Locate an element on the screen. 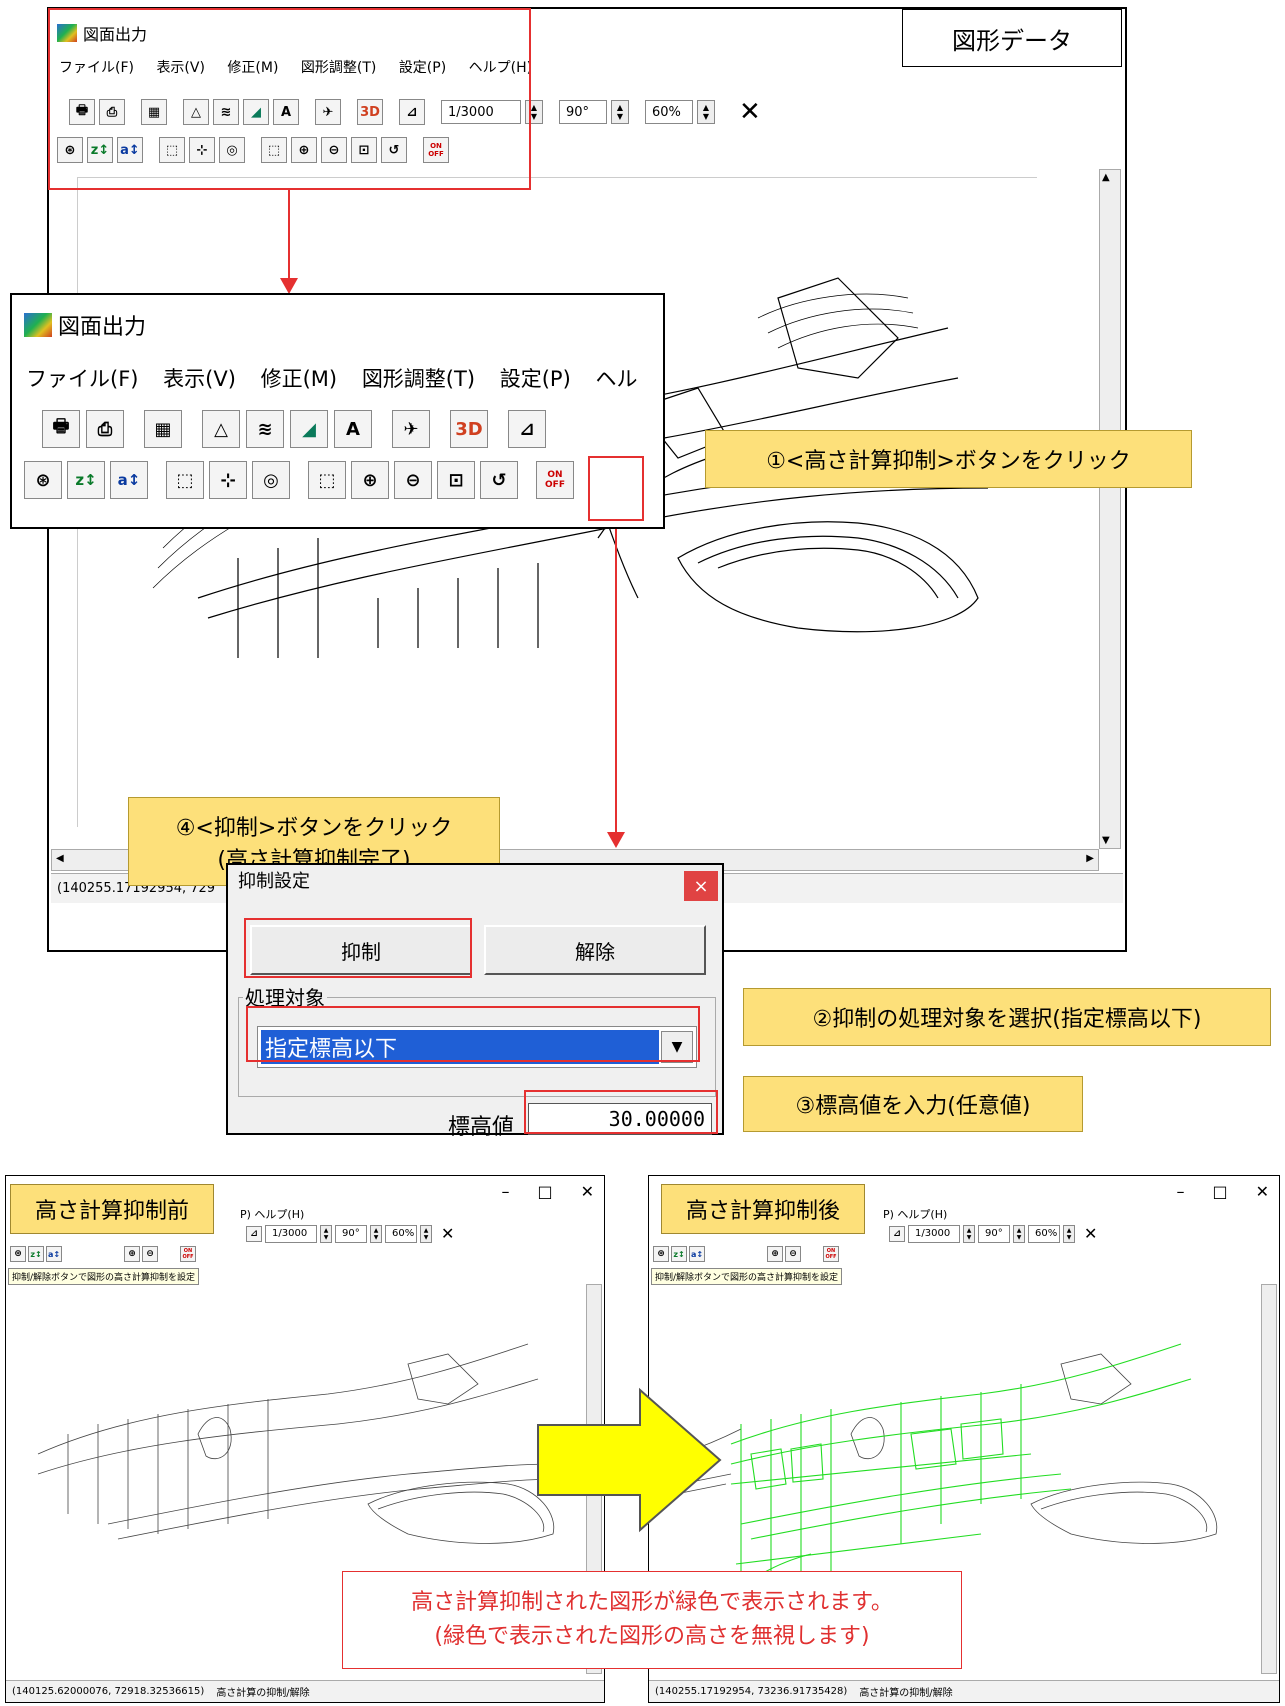 Image resolution: width=1285 pixels, height=1706 pixels. callout-step3-text: ③標高値を入力(任意値) is located at coordinates (913, 1106).